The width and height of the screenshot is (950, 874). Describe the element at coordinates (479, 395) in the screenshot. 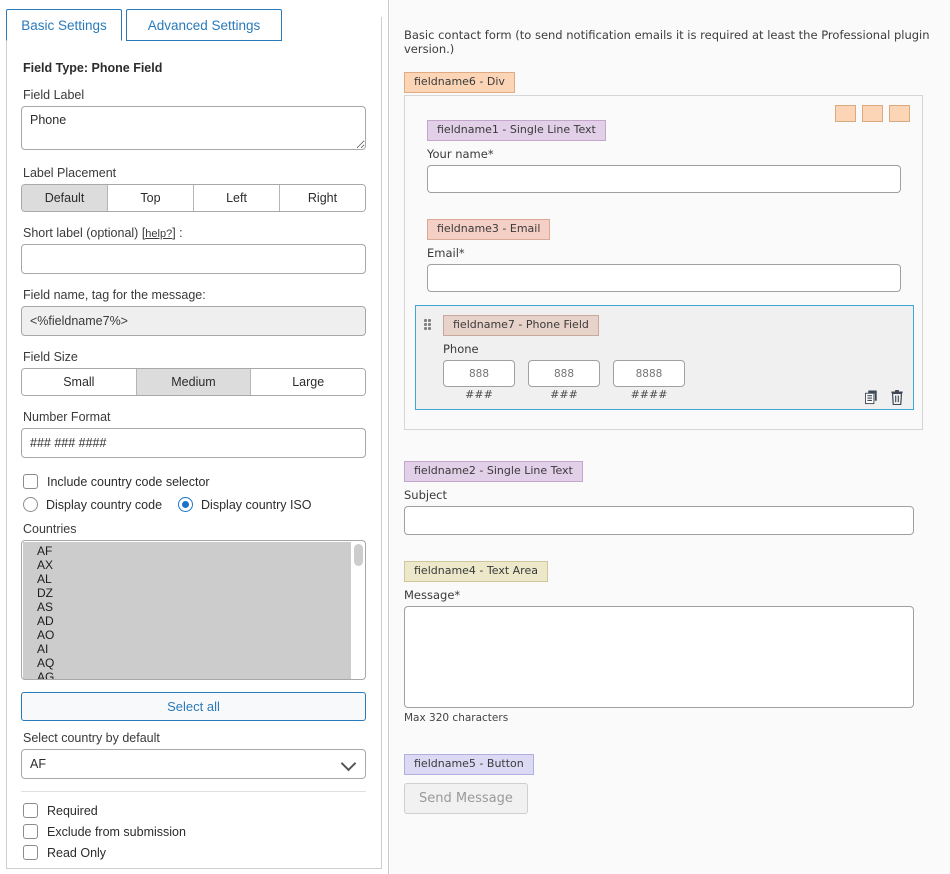

I see `phone-part-1-mask: ###` at that location.